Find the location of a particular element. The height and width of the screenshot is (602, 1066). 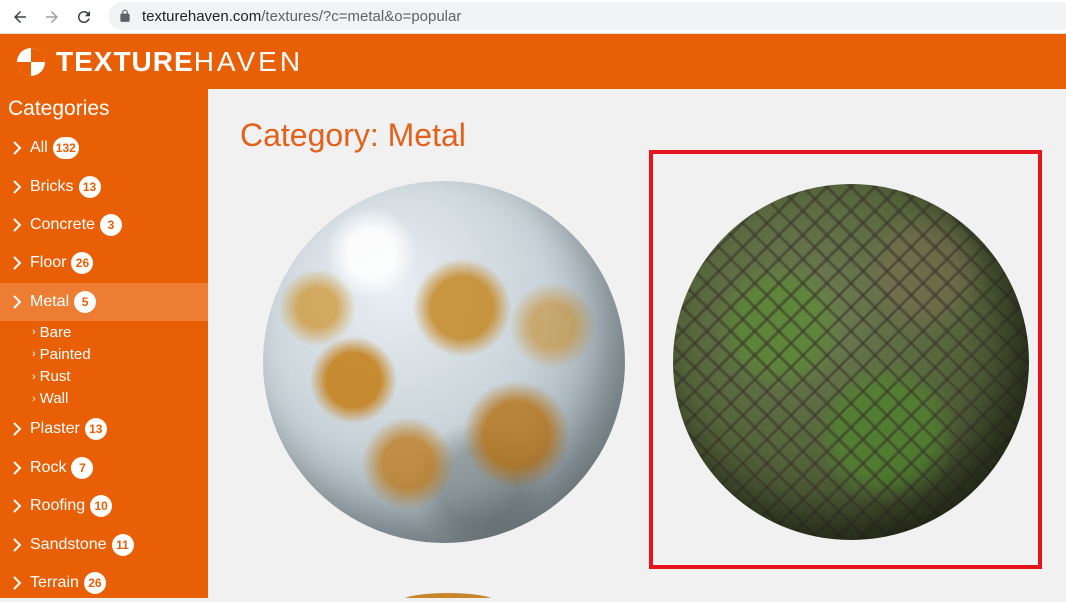

category-label: Floor is located at coordinates (48, 263).